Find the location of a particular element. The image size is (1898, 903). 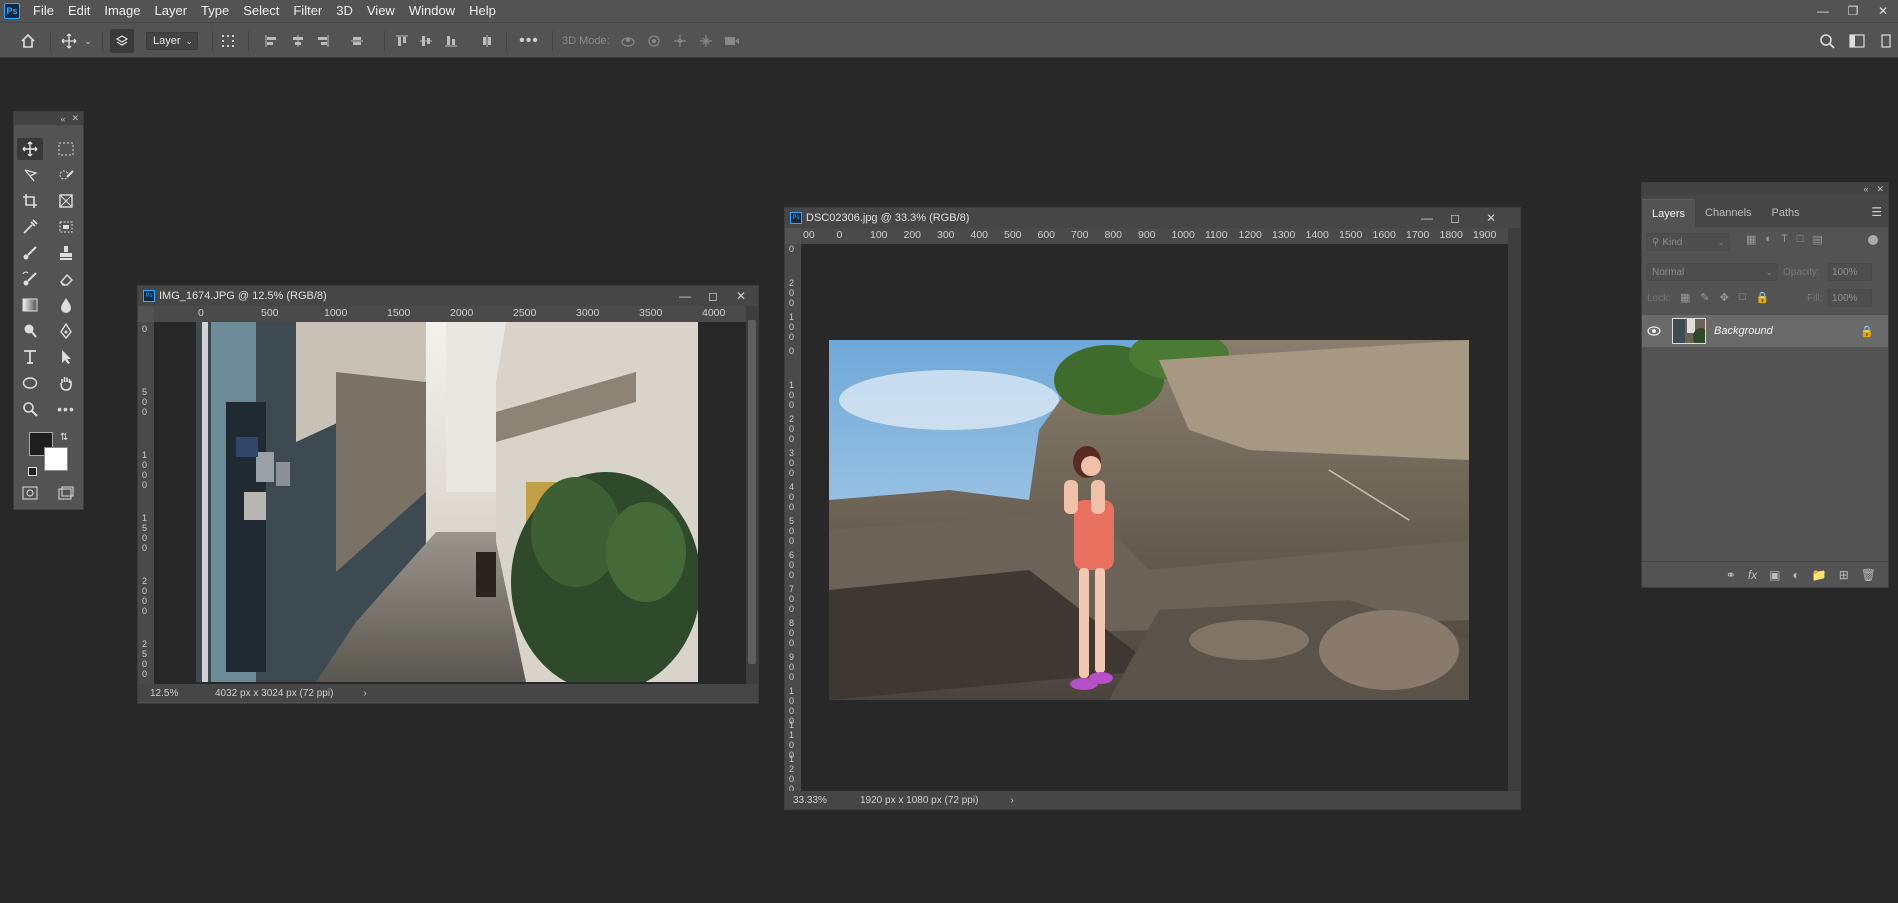

document-title-bar: Ps IMG_1674.JPG @ 12.5% (RGB/8) — ◻ ✕ is located at coordinates (448, 296).